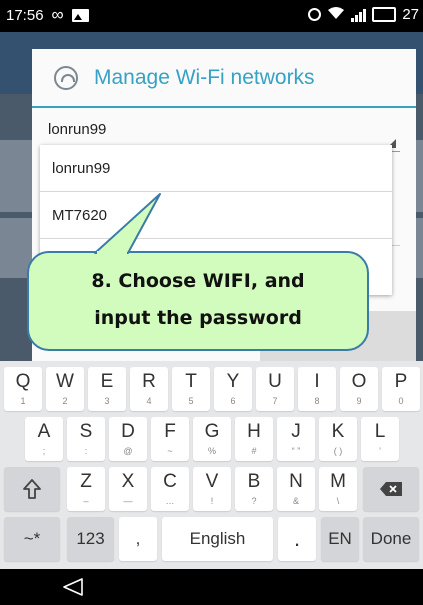 The height and width of the screenshot is (605, 423). Describe the element at coordinates (317, 389) in the screenshot. I see `key-i: I8` at that location.